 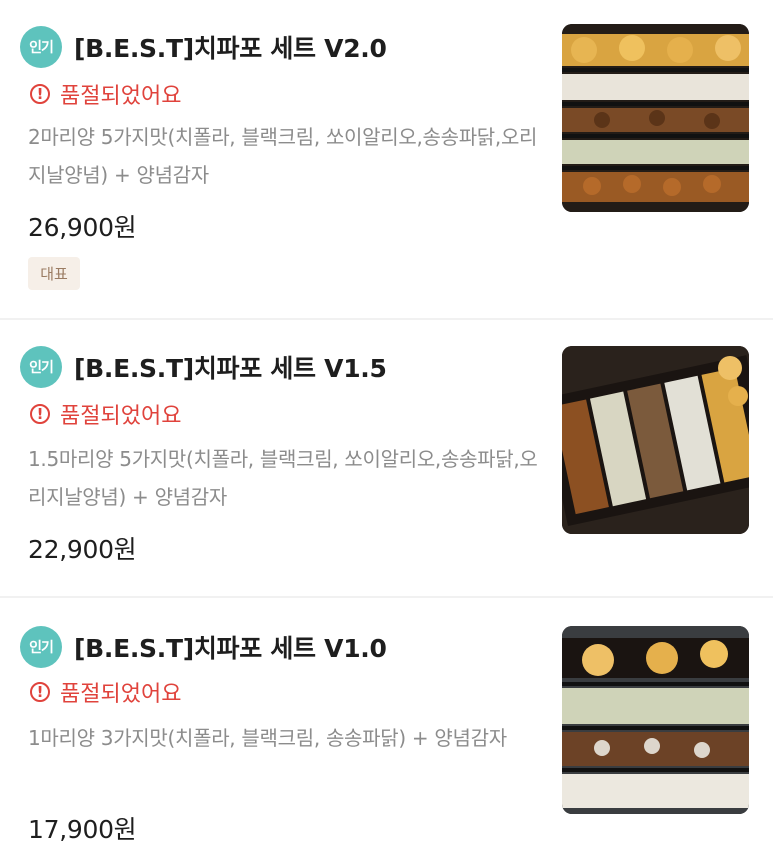 What do you see at coordinates (82, 549) in the screenshot?
I see `menu-price: 22,900원` at bounding box center [82, 549].